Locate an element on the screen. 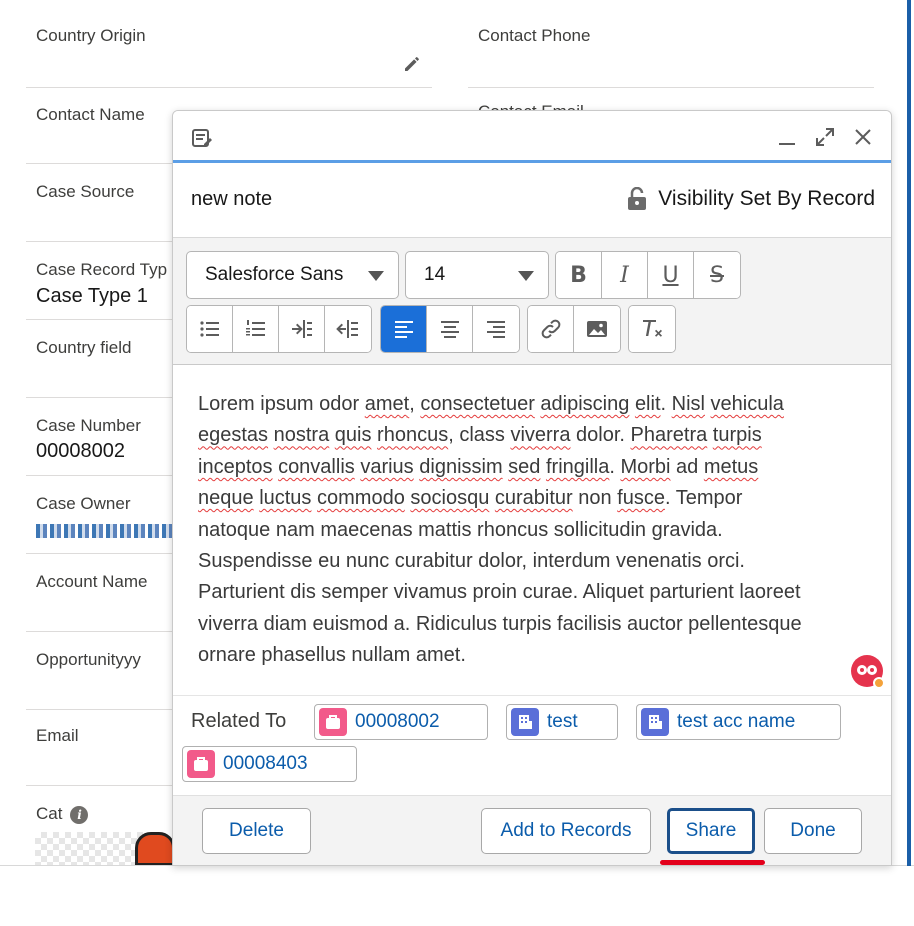  italic-button: I is located at coordinates (625, 275).